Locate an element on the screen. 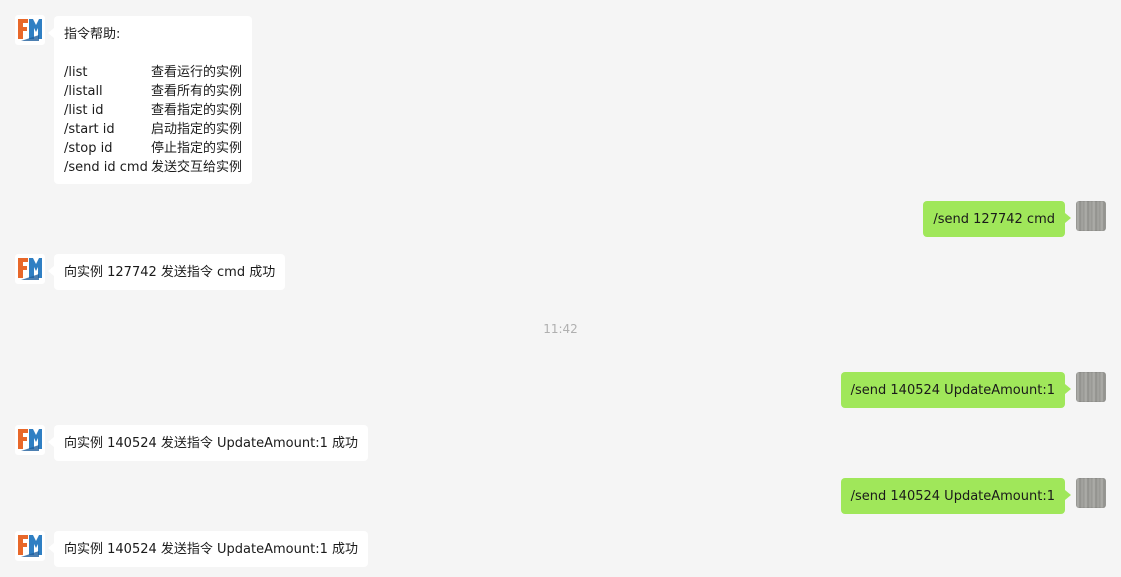 Image resolution: width=1121 pixels, height=577 pixels. received-message-bubble: 向实例 127742 发送指令 cmd 成功 is located at coordinates (166, 272).